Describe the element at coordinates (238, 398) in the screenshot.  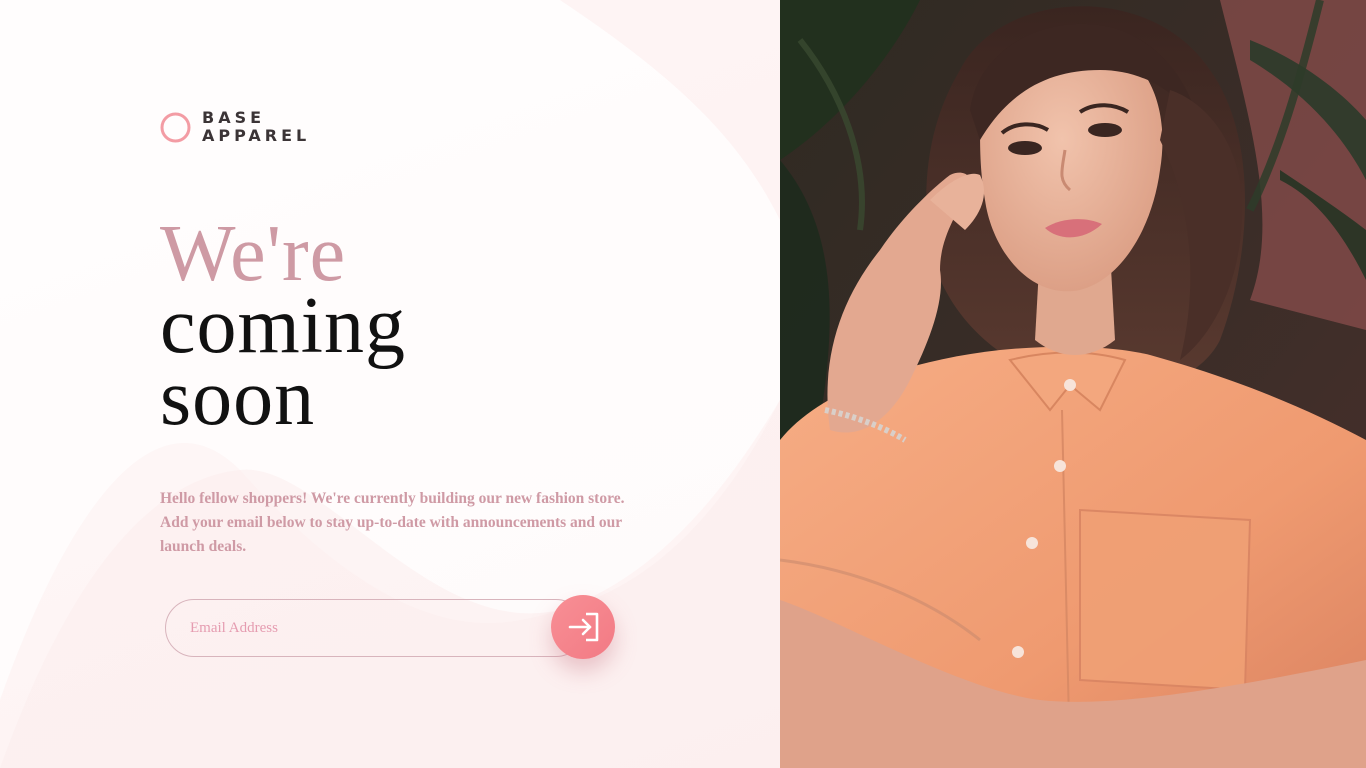
I see `headline-line-3: soon` at that location.